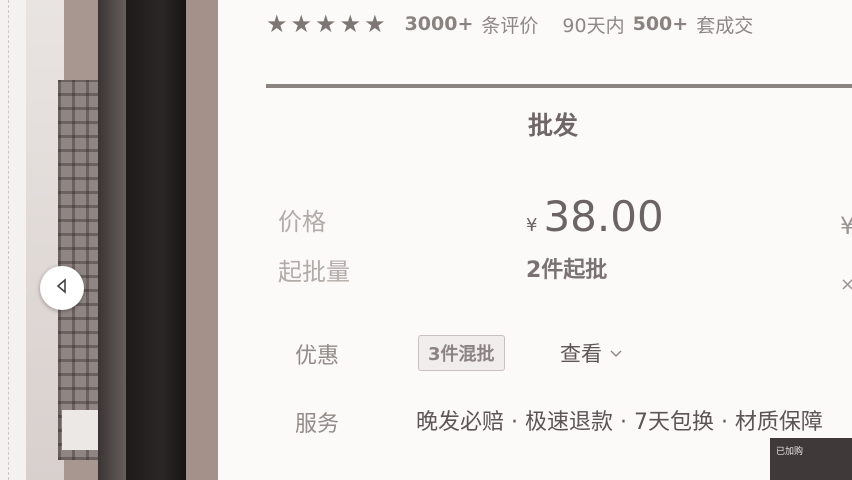 The width and height of the screenshot is (852, 480). I want to click on service-label: 服务, so click(317, 424).